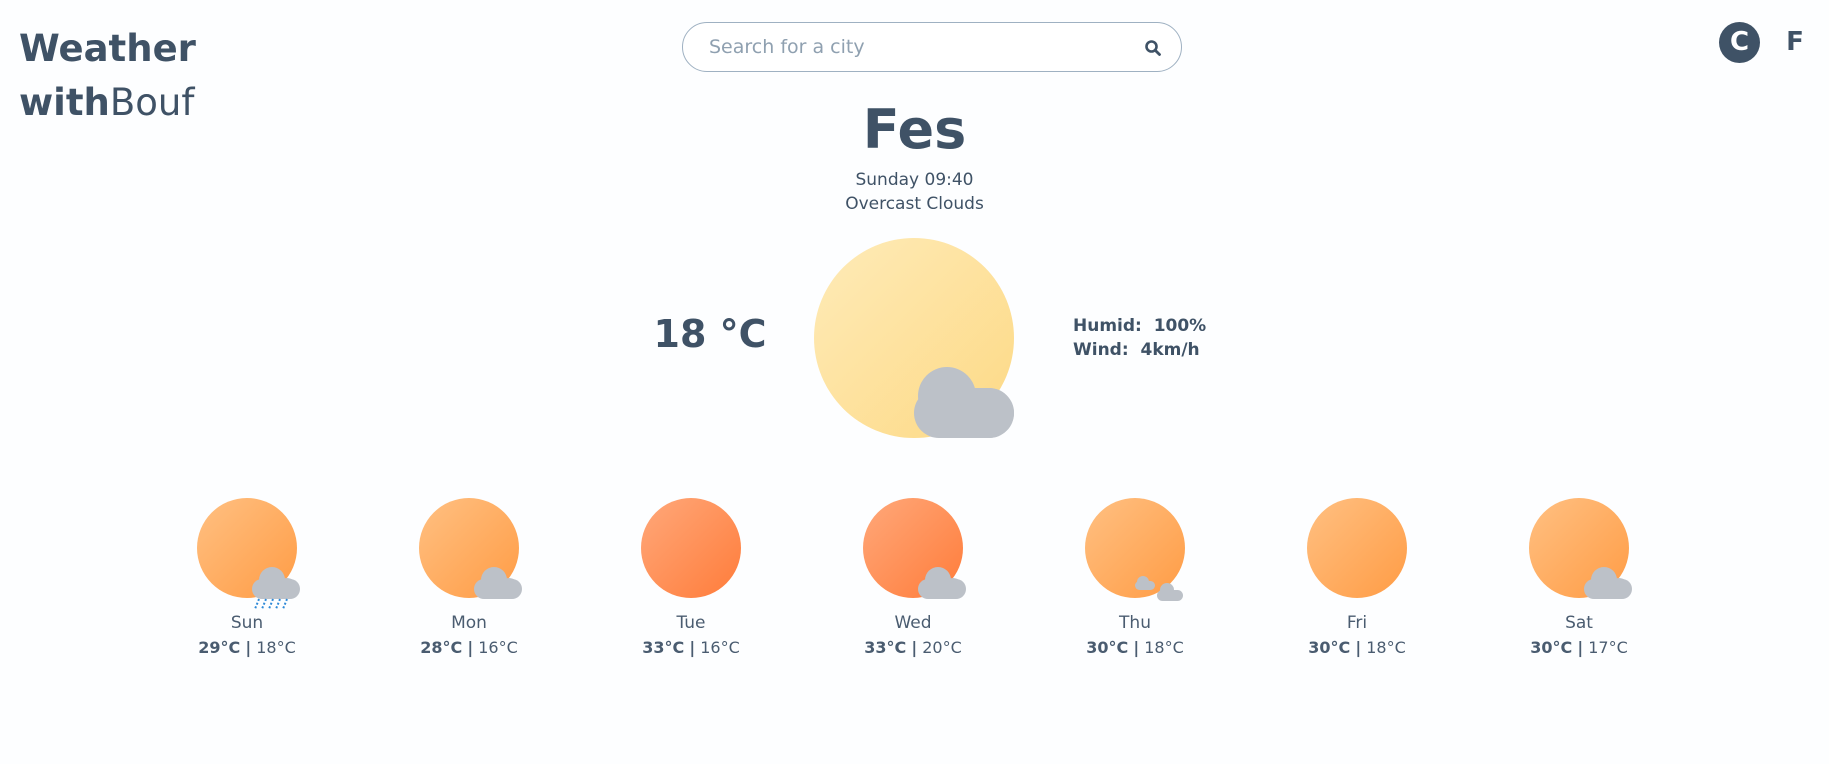  Describe the element at coordinates (914, 204) in the screenshot. I see `current-condition: Overcast Clouds` at that location.